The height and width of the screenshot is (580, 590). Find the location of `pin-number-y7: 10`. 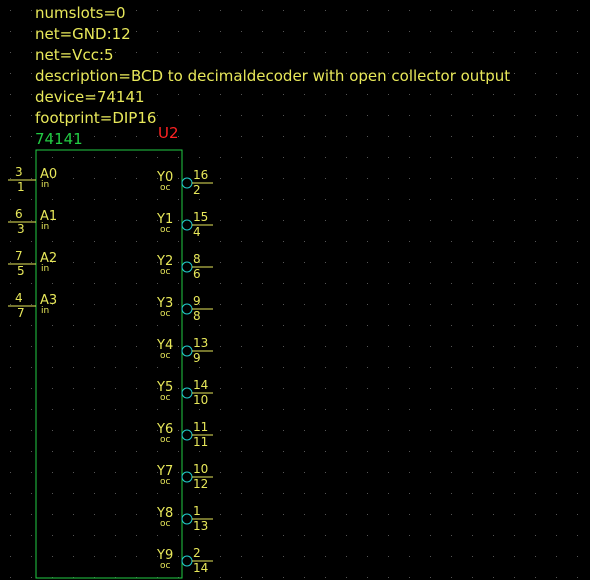

pin-number-y7: 10 is located at coordinates (201, 469).